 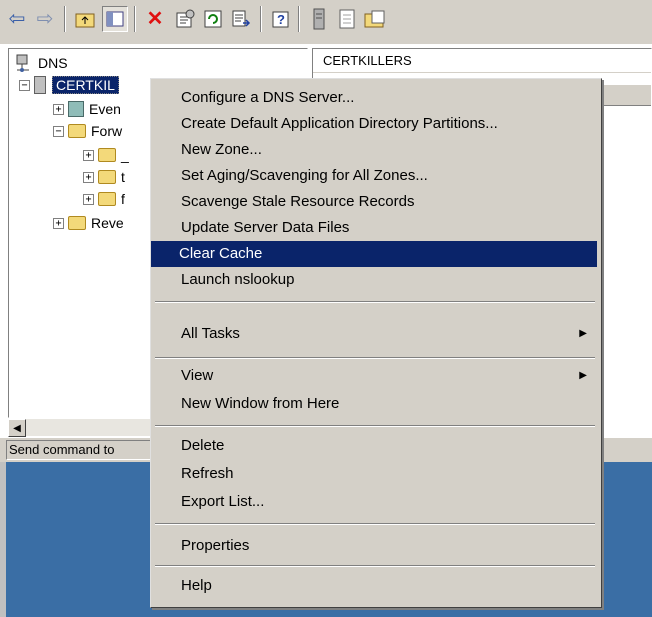 I want to click on menu-item-help: Help, so click(x=375, y=586).